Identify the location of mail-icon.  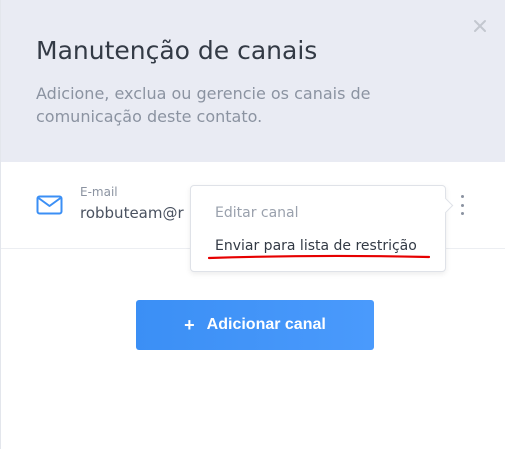
(49, 205).